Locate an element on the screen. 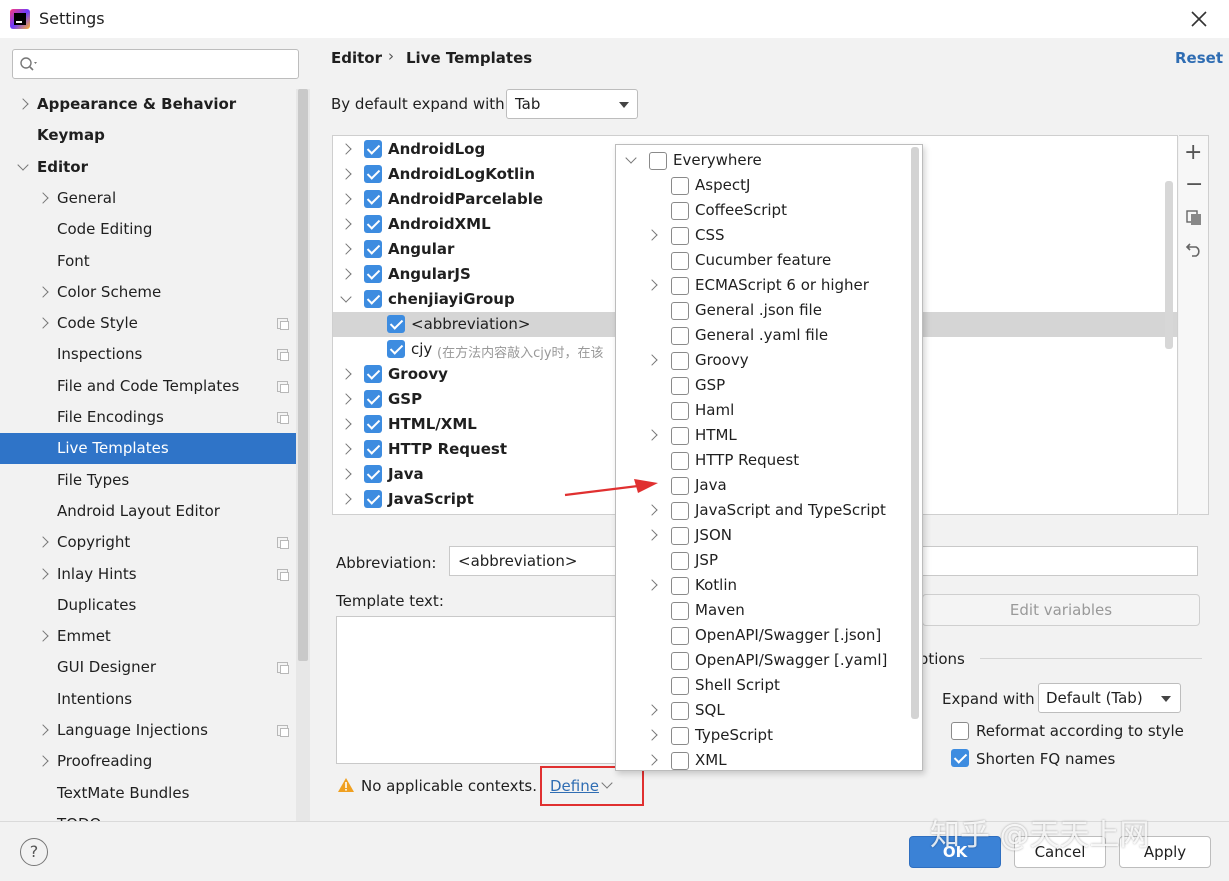 The width and height of the screenshot is (1229, 881). breadcrumb-editor: Editor is located at coordinates (356, 58).